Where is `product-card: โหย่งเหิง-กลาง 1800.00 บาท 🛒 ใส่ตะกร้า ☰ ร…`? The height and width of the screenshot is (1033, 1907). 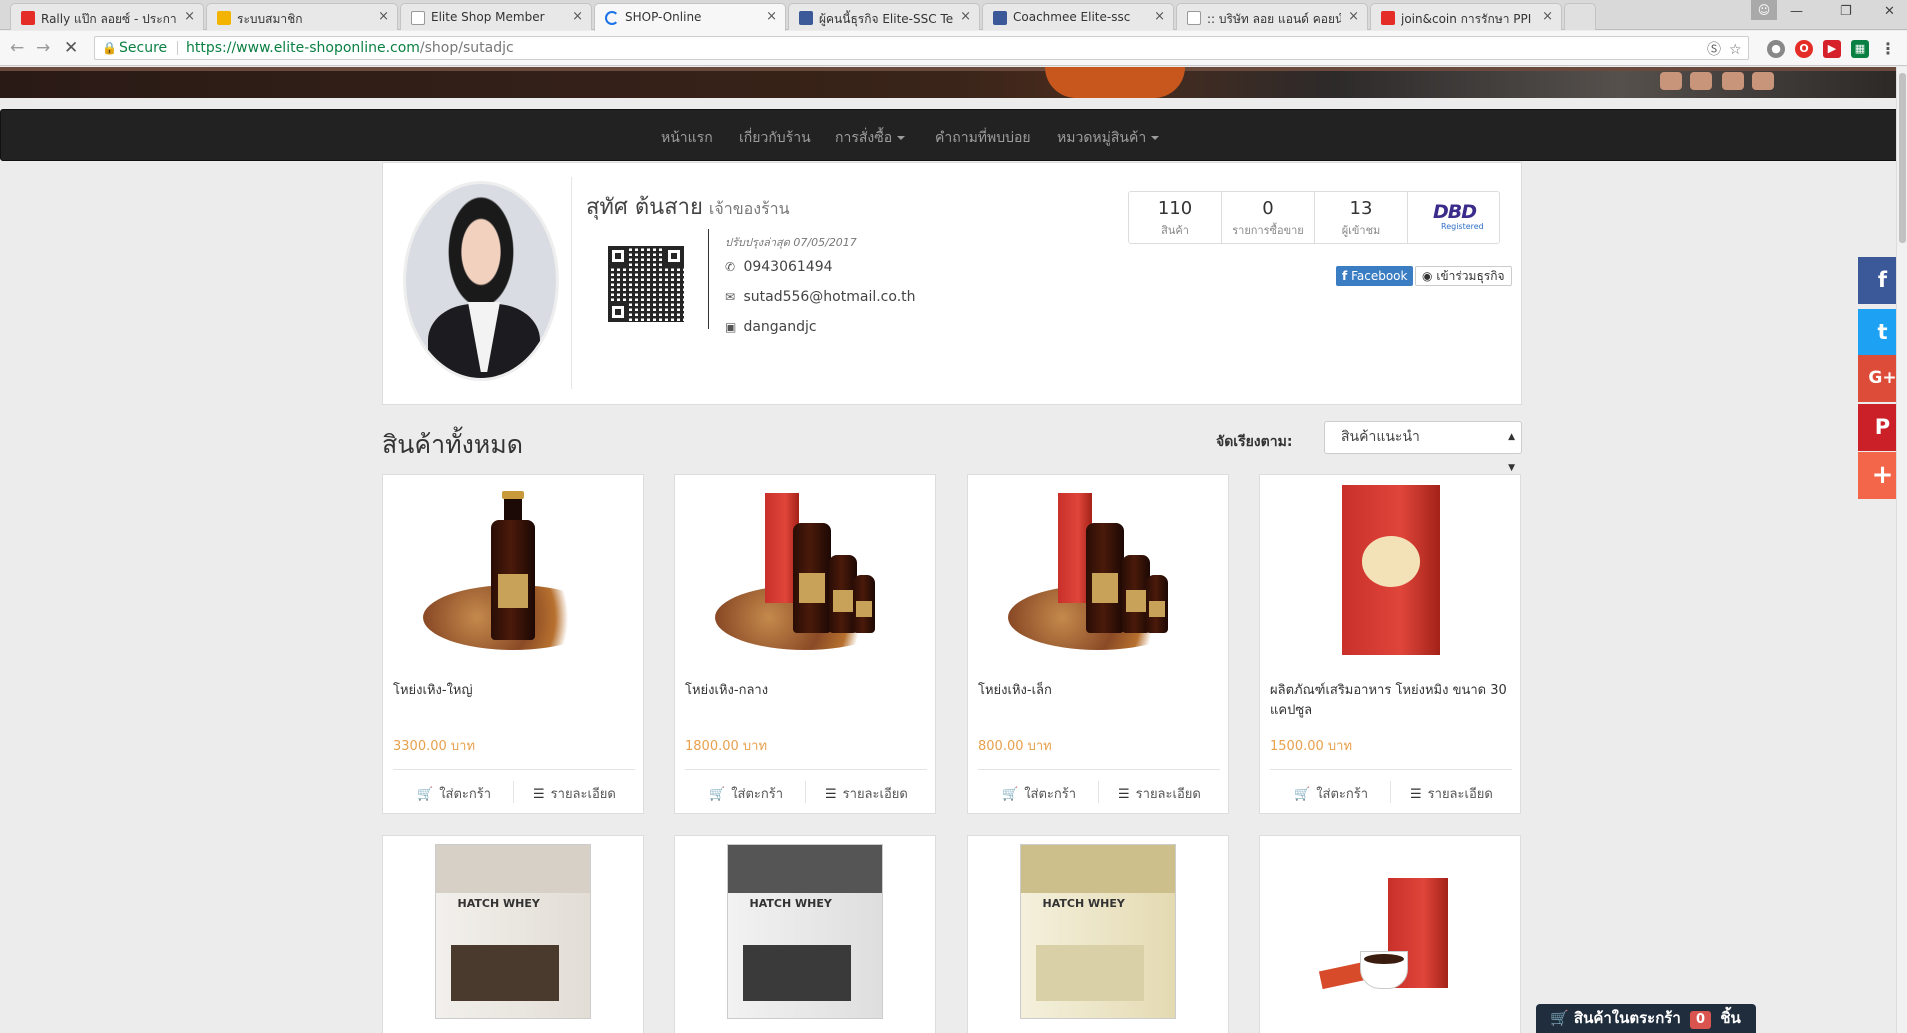 product-card: โหย่งเหิง-กลาง 1800.00 บาท 🛒 ใส่ตะกร้า ☰ ร… is located at coordinates (805, 644).